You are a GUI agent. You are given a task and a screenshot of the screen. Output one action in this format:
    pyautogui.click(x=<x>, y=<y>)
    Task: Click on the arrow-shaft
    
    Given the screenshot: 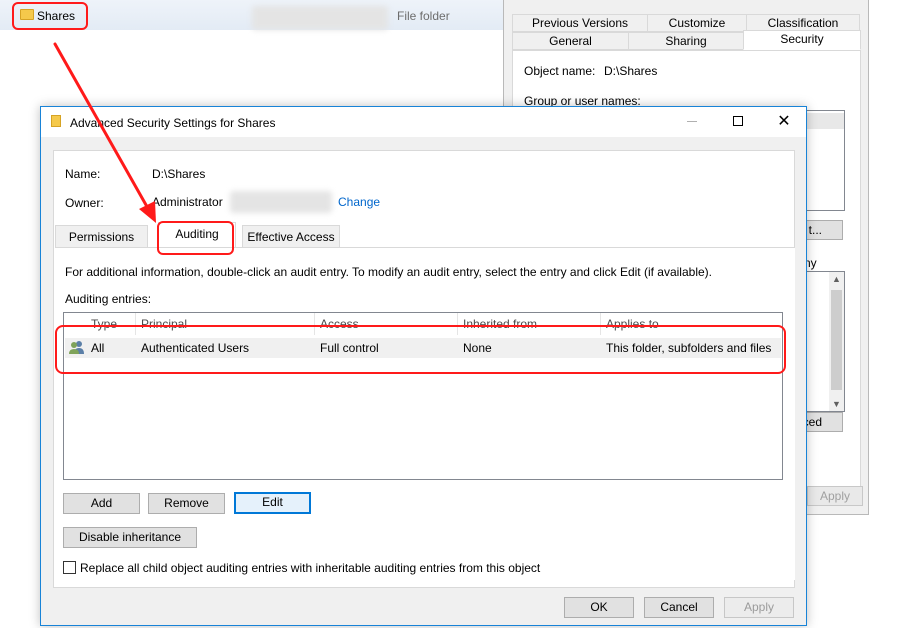 What is the action you would take?
    pyautogui.click(x=102, y=128)
    